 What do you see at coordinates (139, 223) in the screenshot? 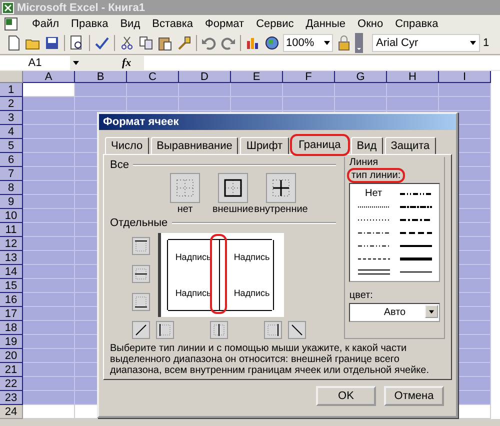
I see `section-label: Отдельные` at bounding box center [139, 223].